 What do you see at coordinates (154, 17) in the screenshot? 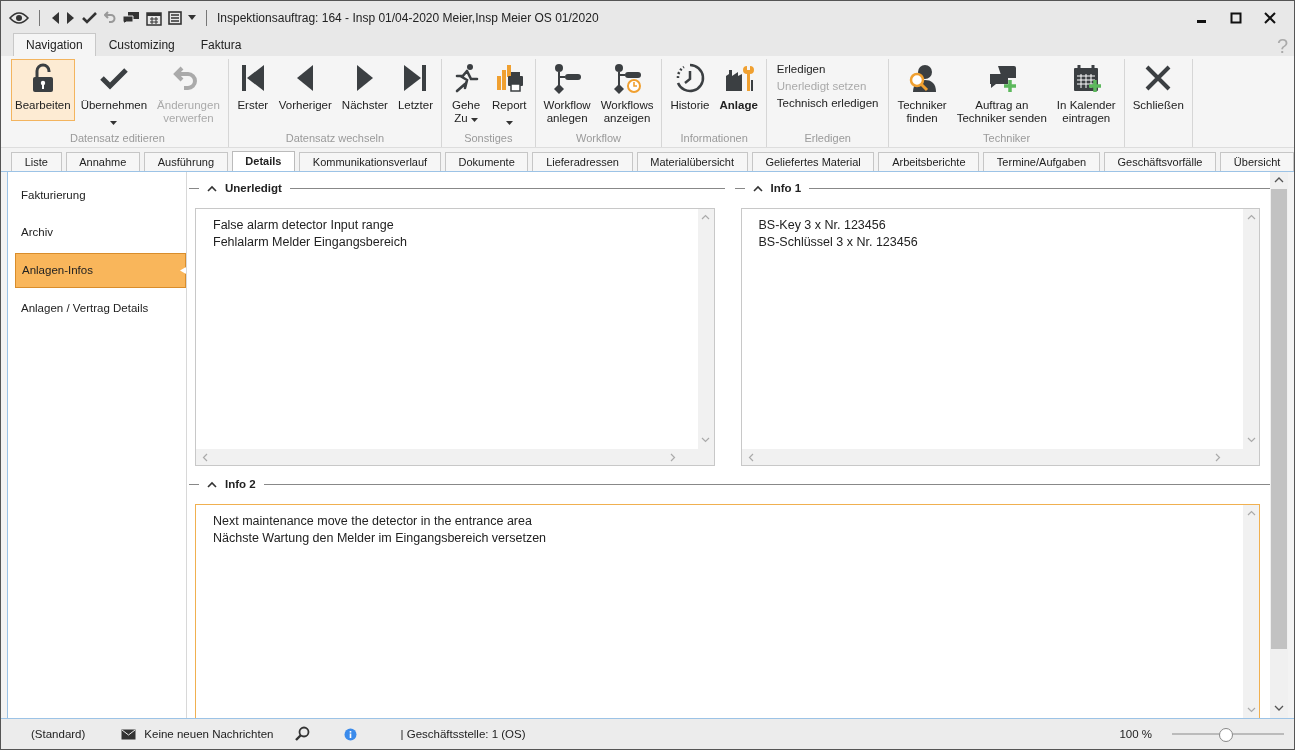
I see `calendar-icon` at bounding box center [154, 17].